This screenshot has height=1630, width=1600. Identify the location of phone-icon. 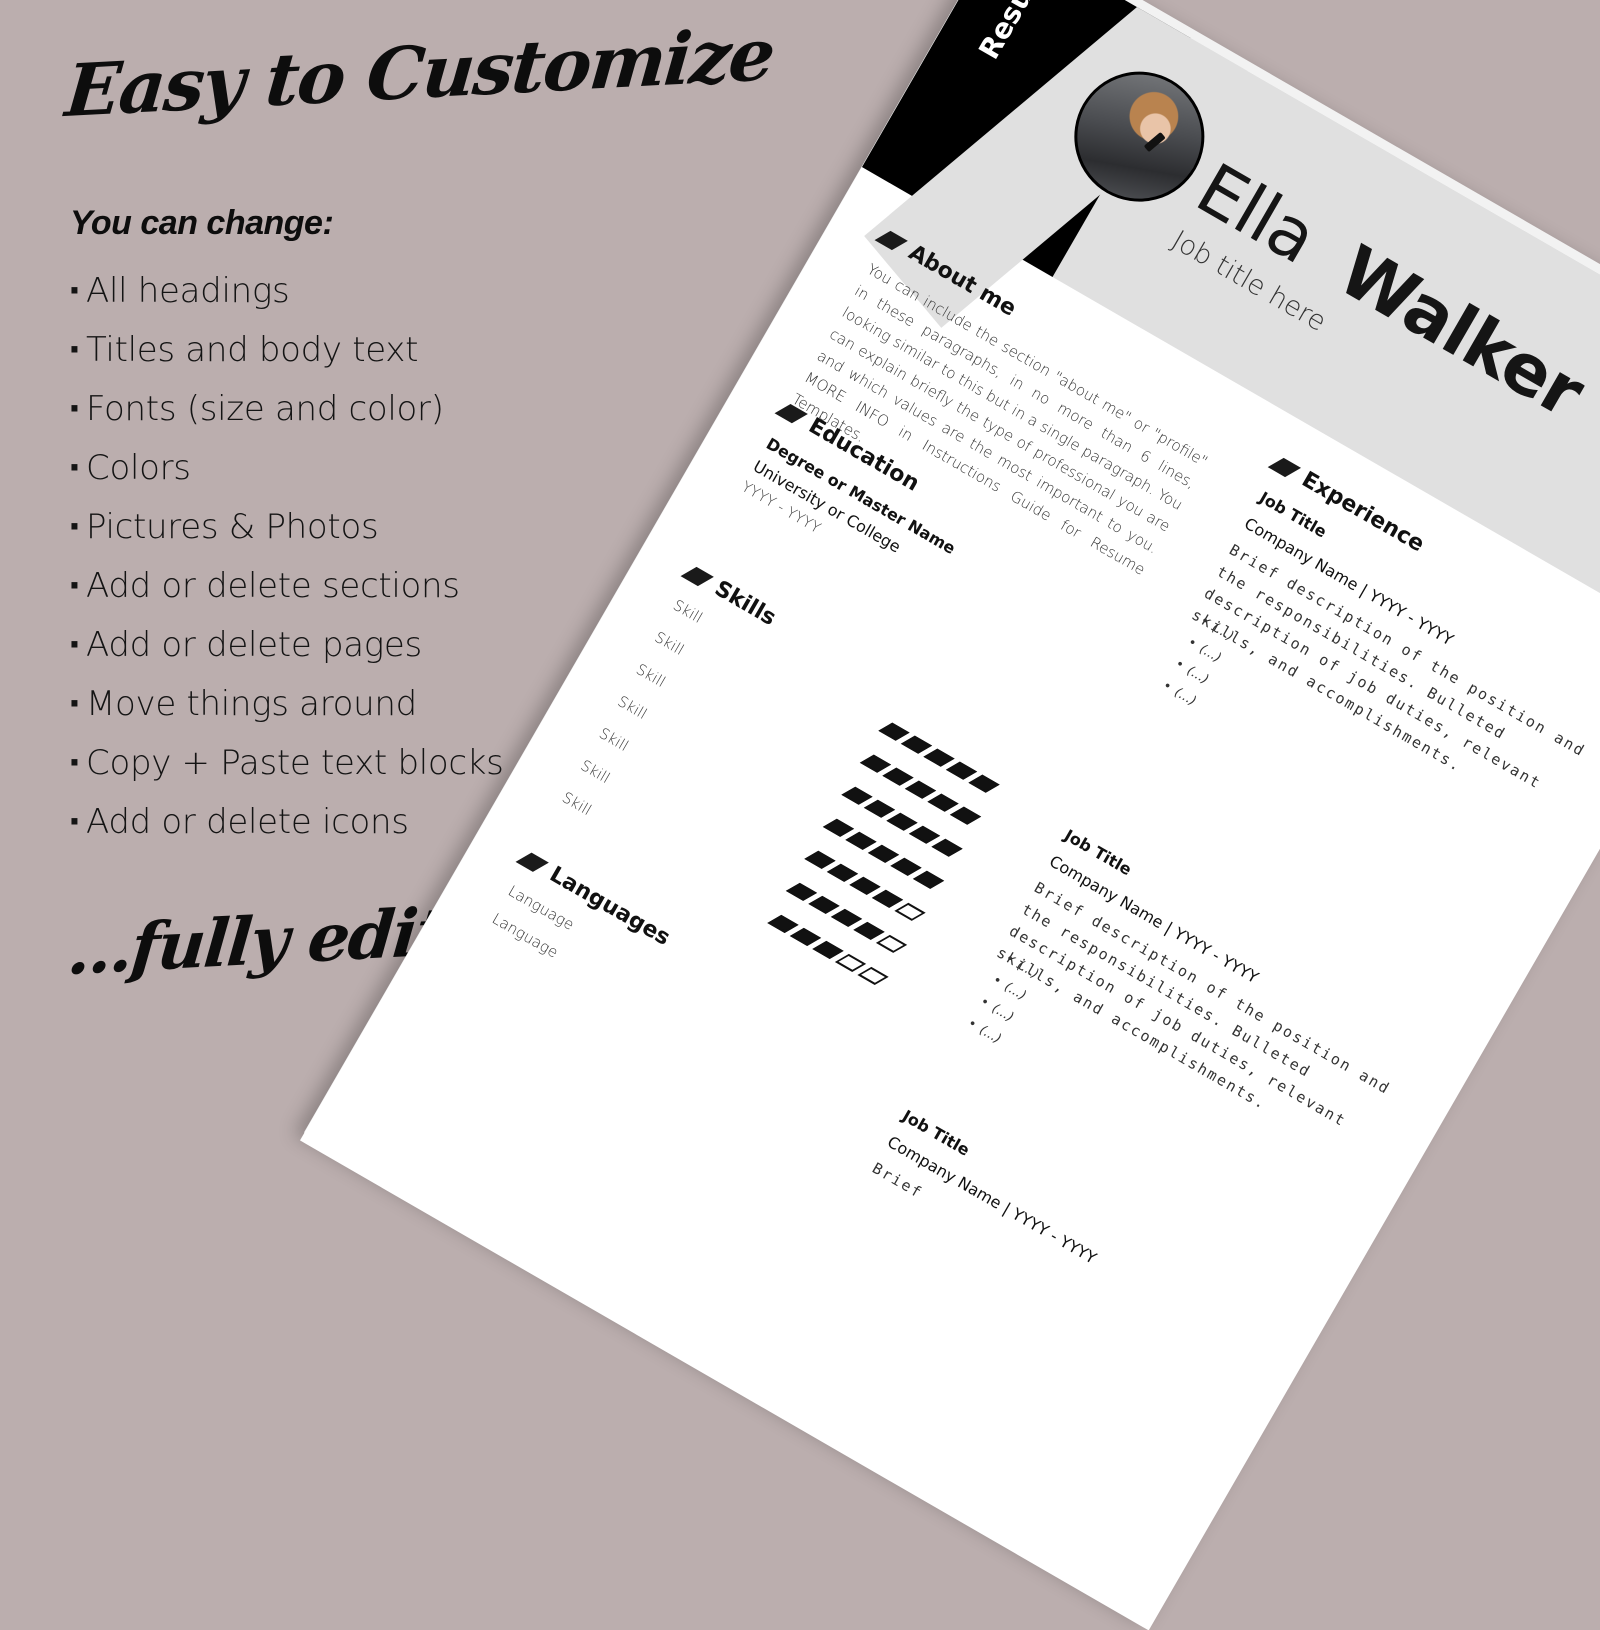
(1154, 142).